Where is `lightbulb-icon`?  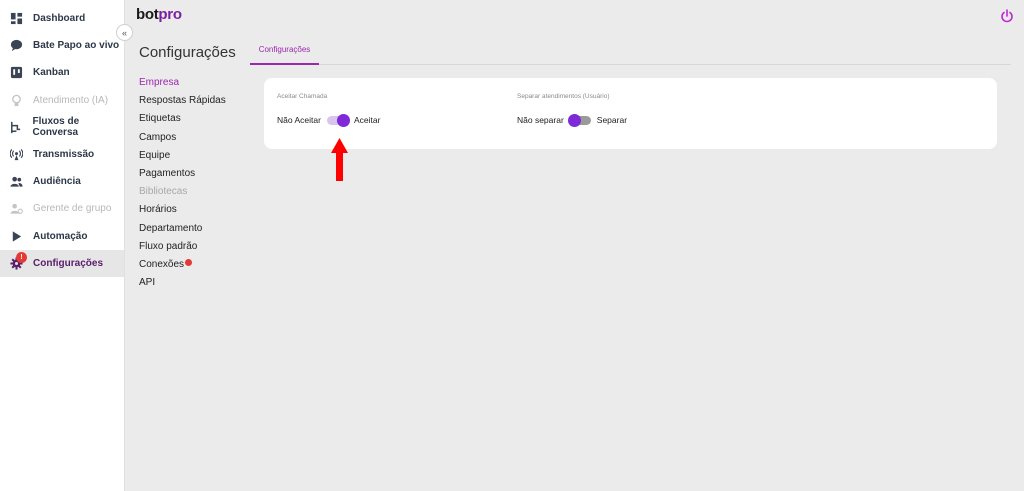
lightbulb-icon is located at coordinates (16, 100).